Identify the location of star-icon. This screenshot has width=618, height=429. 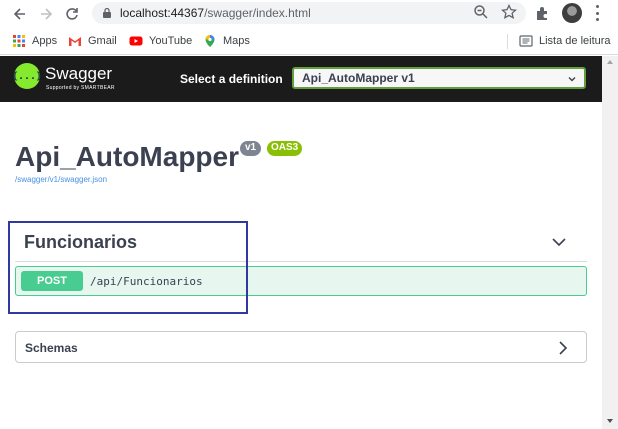
(509, 12).